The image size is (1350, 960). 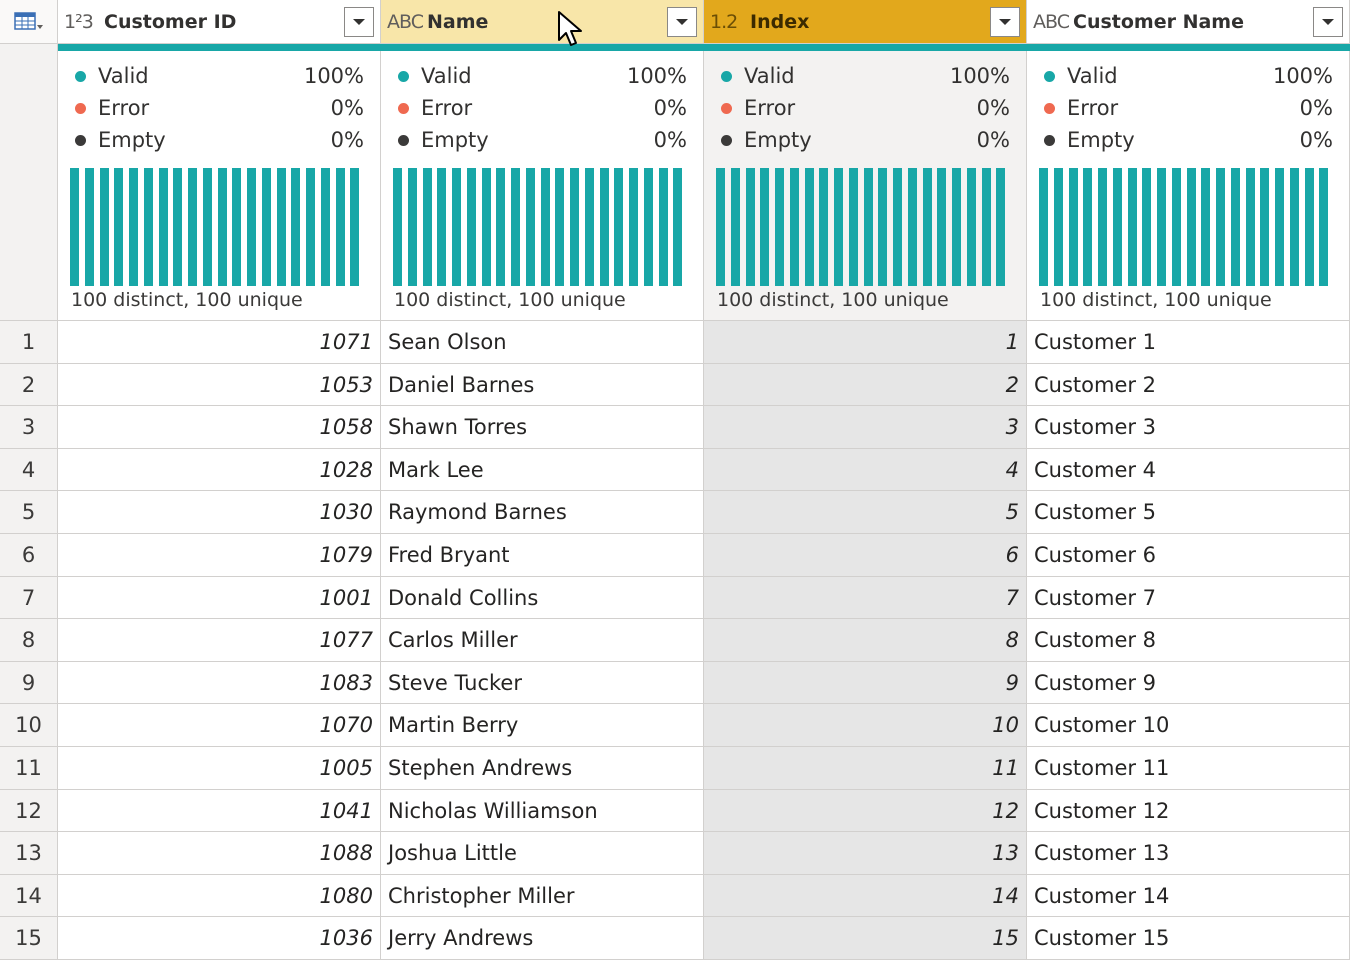 I want to click on table-cell-name: Stephen Andrews, so click(x=542, y=768).